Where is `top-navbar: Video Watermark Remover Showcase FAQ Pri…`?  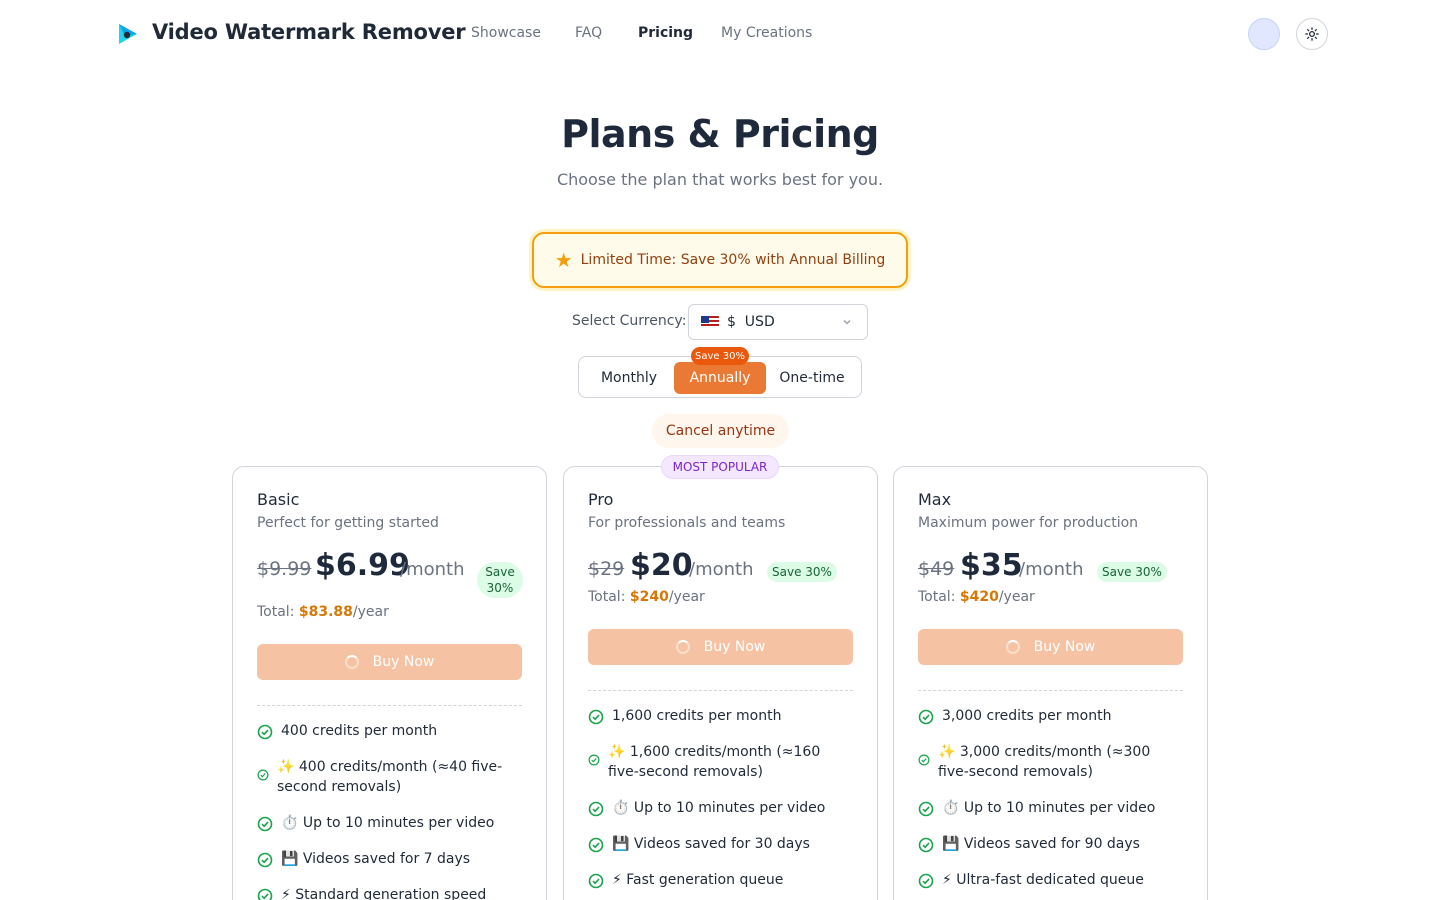
top-navbar: Video Watermark Remover Showcase FAQ Pri… is located at coordinates (720, 34).